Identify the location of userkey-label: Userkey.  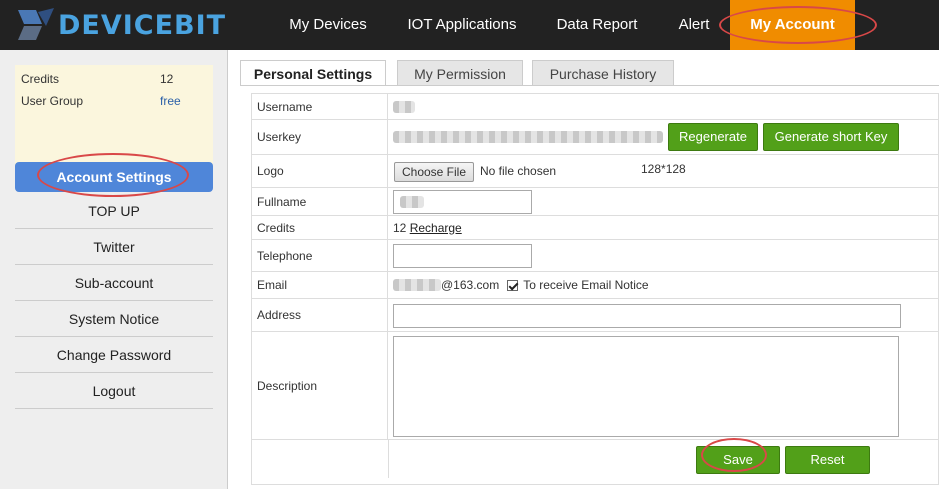
(320, 137).